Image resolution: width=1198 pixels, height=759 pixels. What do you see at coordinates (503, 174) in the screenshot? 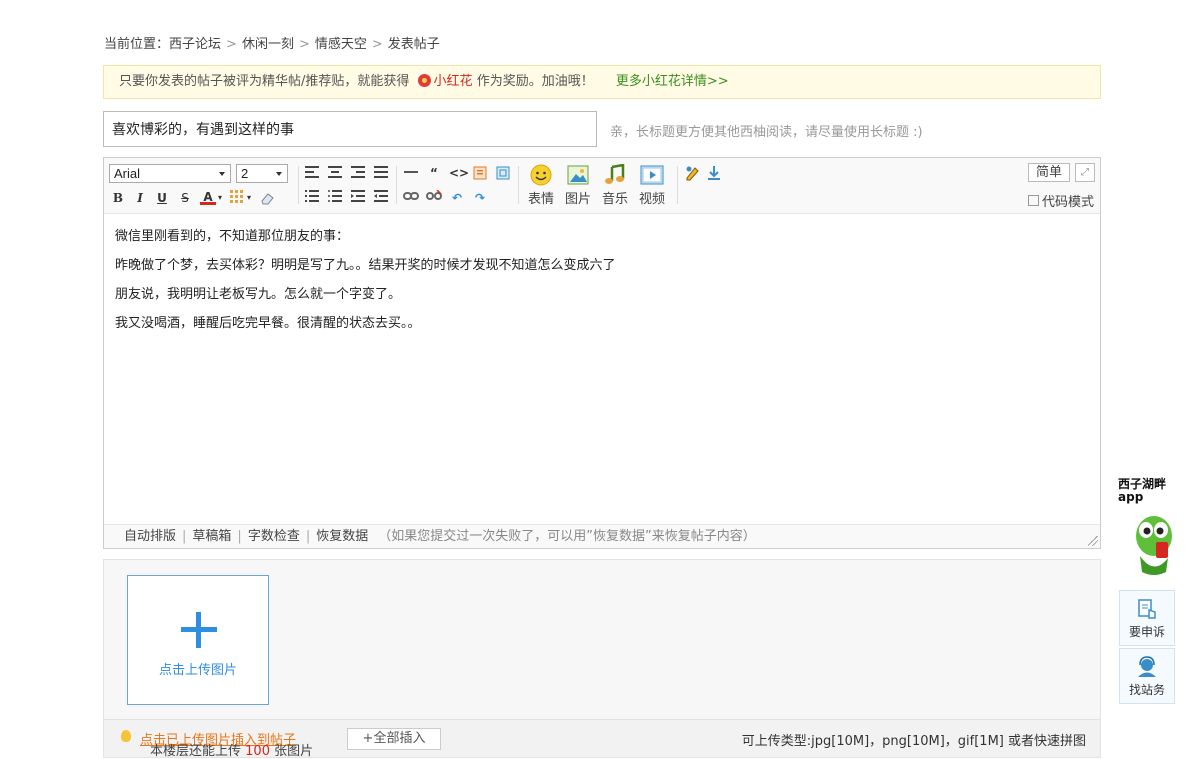
I see `hide-content-icon` at bounding box center [503, 174].